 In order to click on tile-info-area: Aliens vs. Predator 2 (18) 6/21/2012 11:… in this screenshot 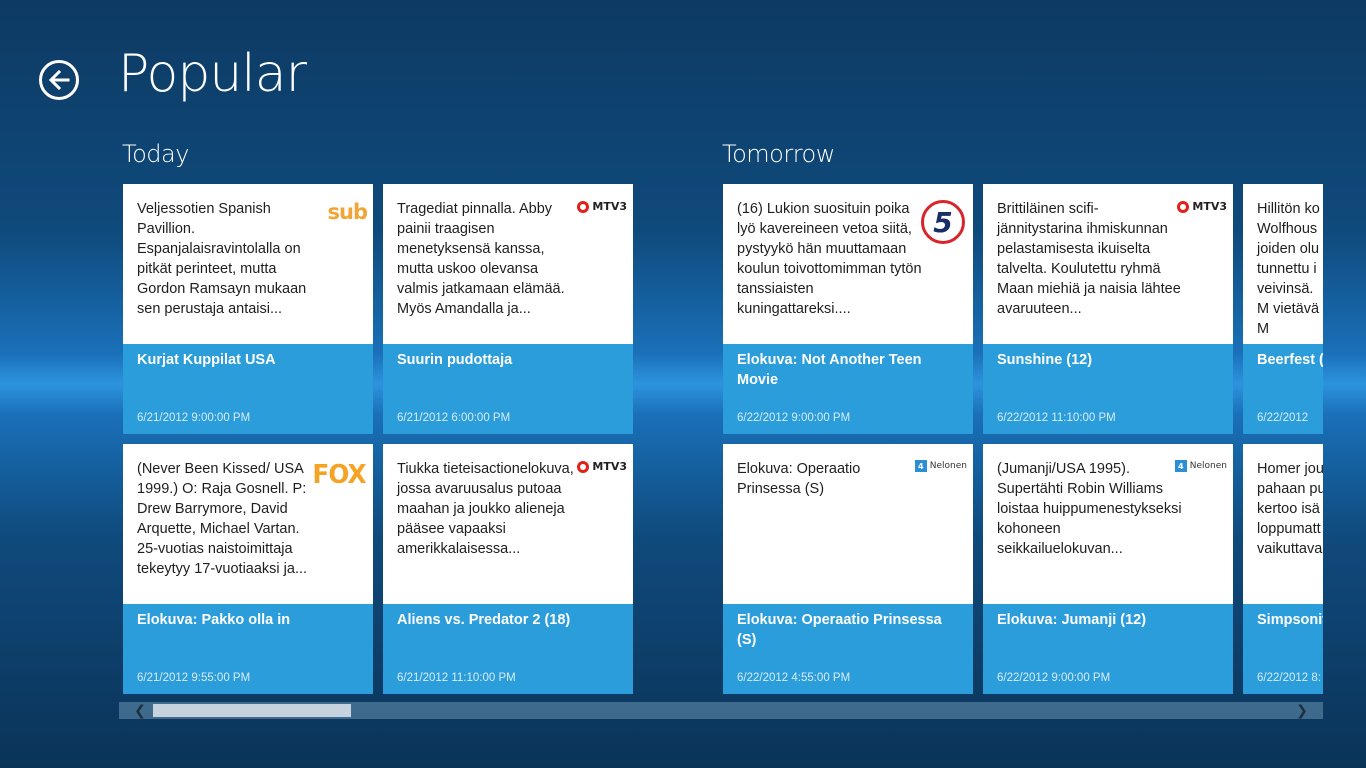, I will do `click(508, 649)`.